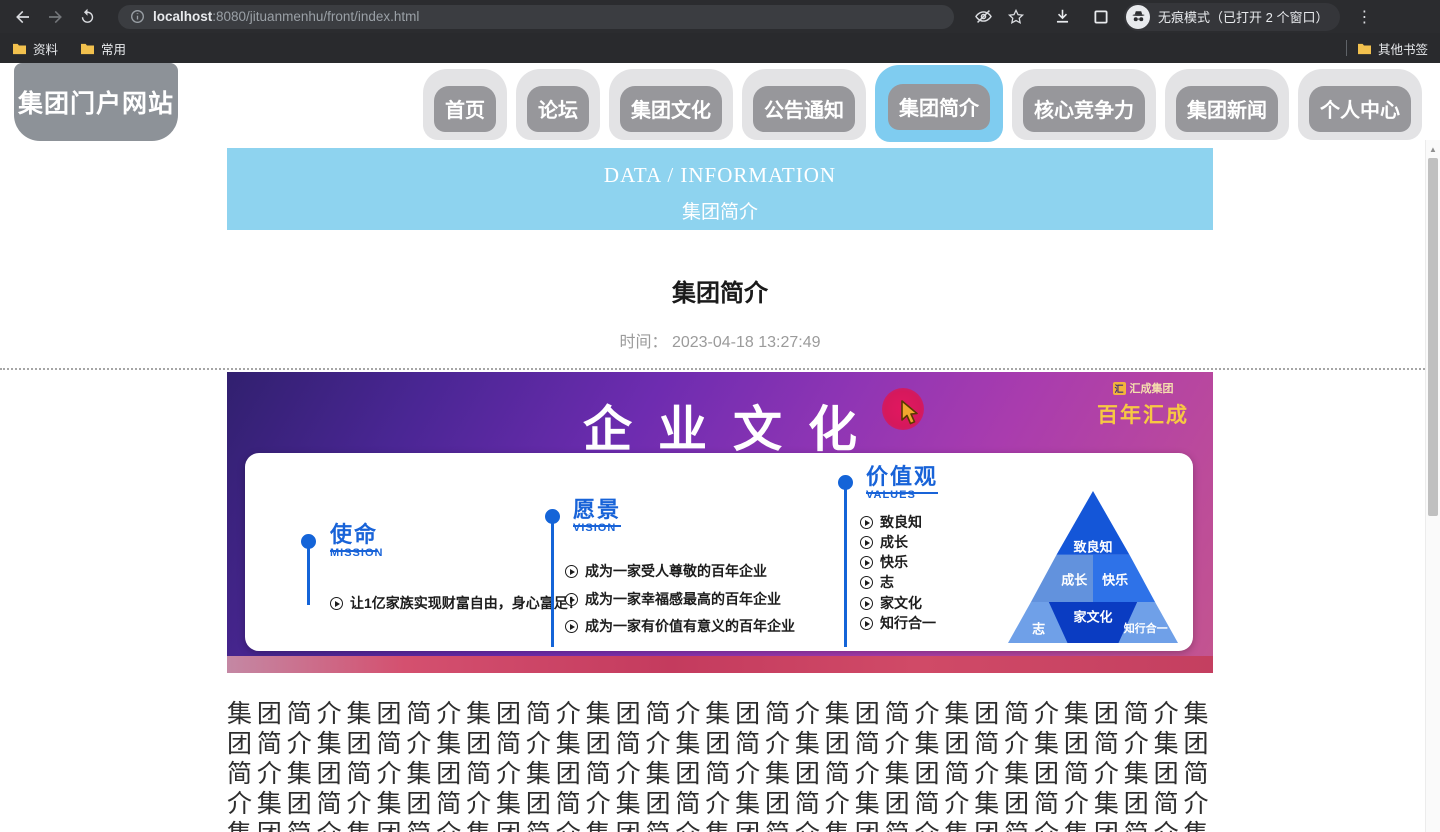 The image size is (1440, 832). Describe the element at coordinates (1016, 17) in the screenshot. I see `bookmark-star-icon` at that location.